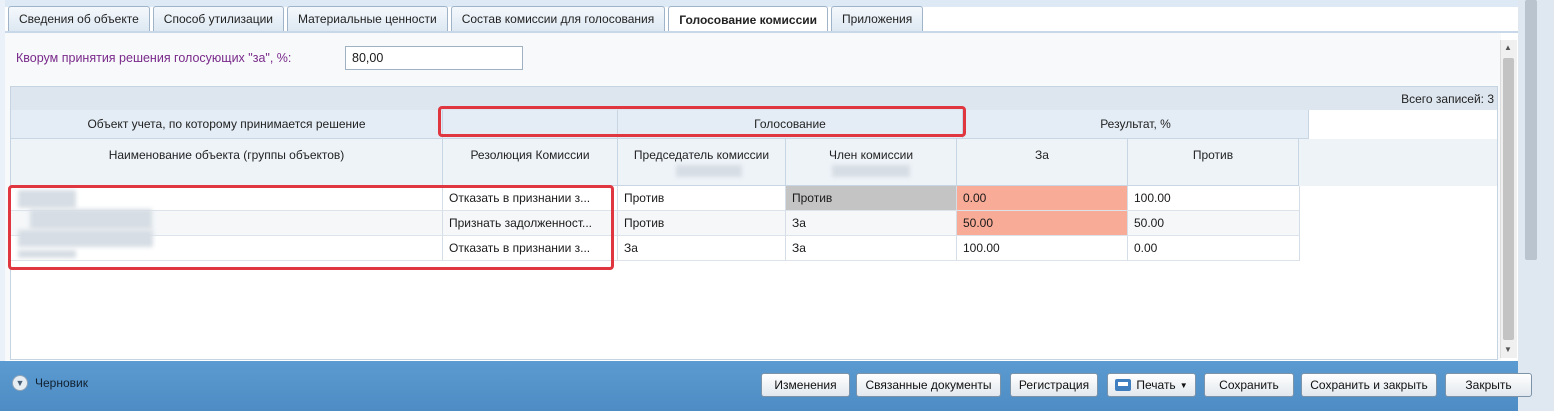  I want to click on member-vote-cell: Против, so click(871, 198).